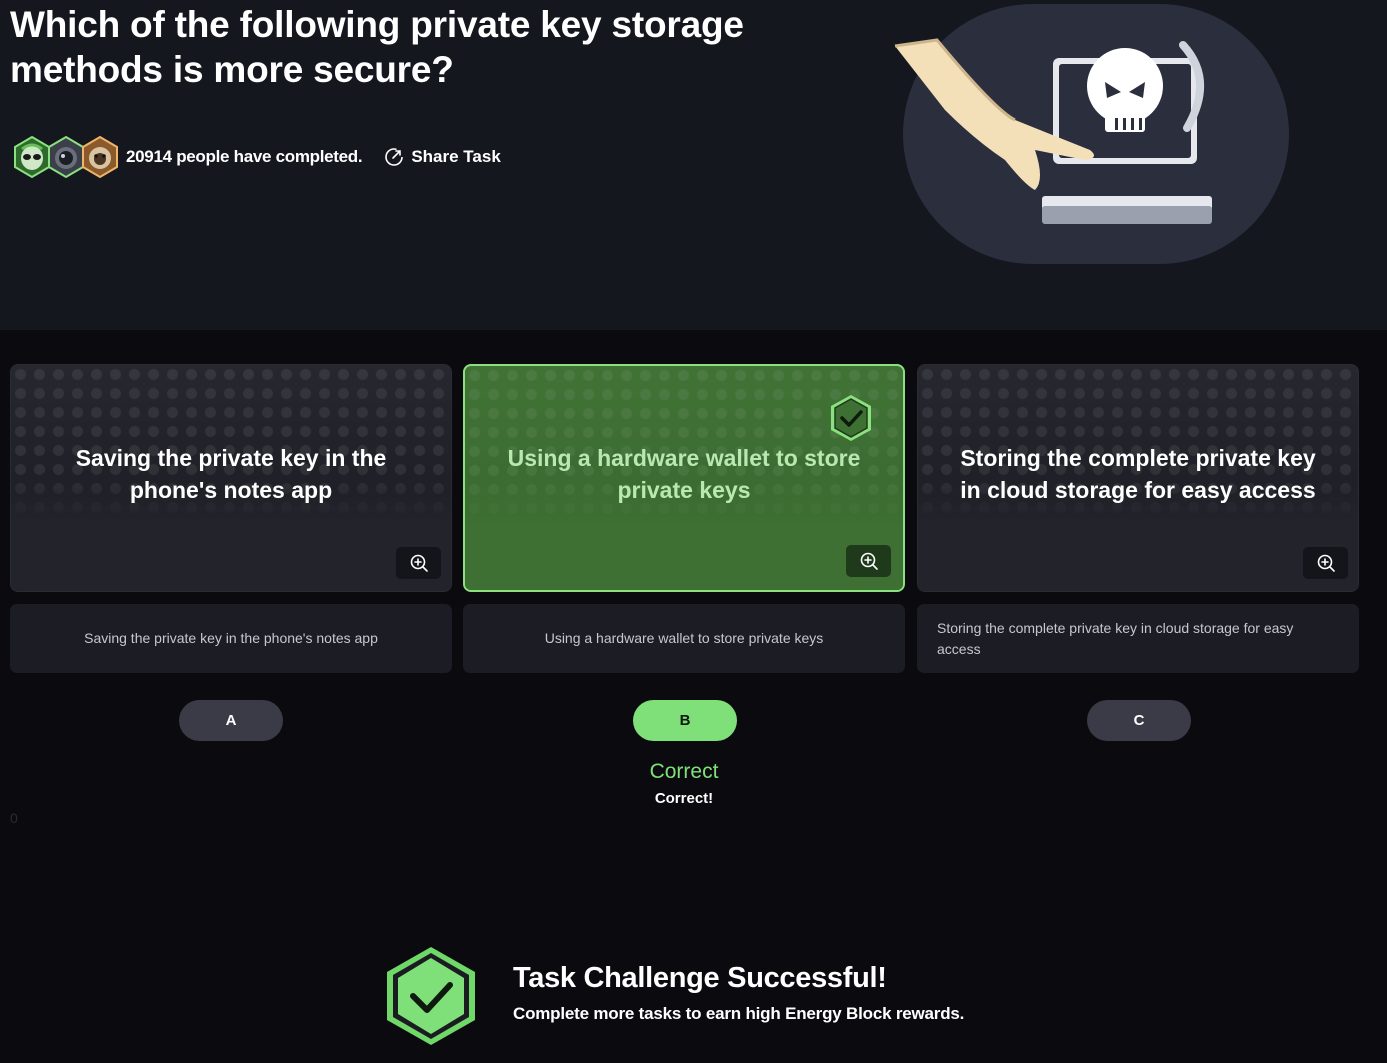 This screenshot has width=1387, height=1063. What do you see at coordinates (684, 771) in the screenshot?
I see `result-title: Correct` at bounding box center [684, 771].